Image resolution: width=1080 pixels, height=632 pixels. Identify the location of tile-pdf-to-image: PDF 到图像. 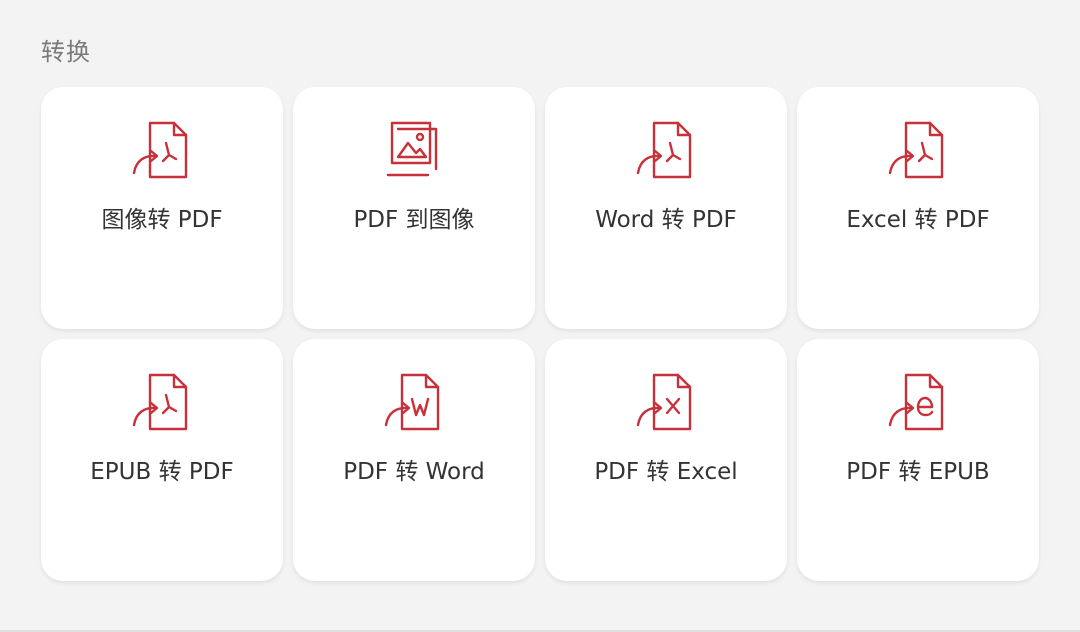
(414, 208).